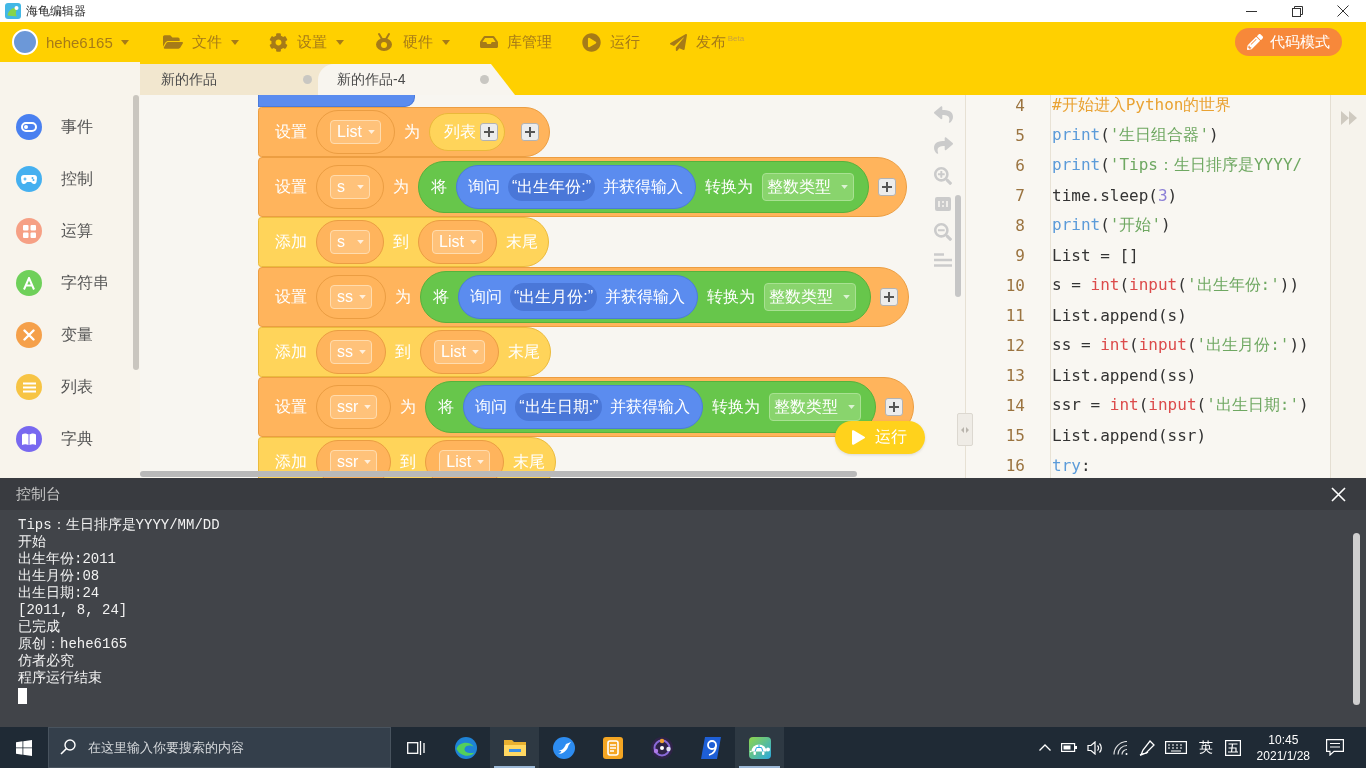 The height and width of the screenshot is (768, 1366). Describe the element at coordinates (46, 439) in the screenshot. I see `category-item: 字典` at that location.